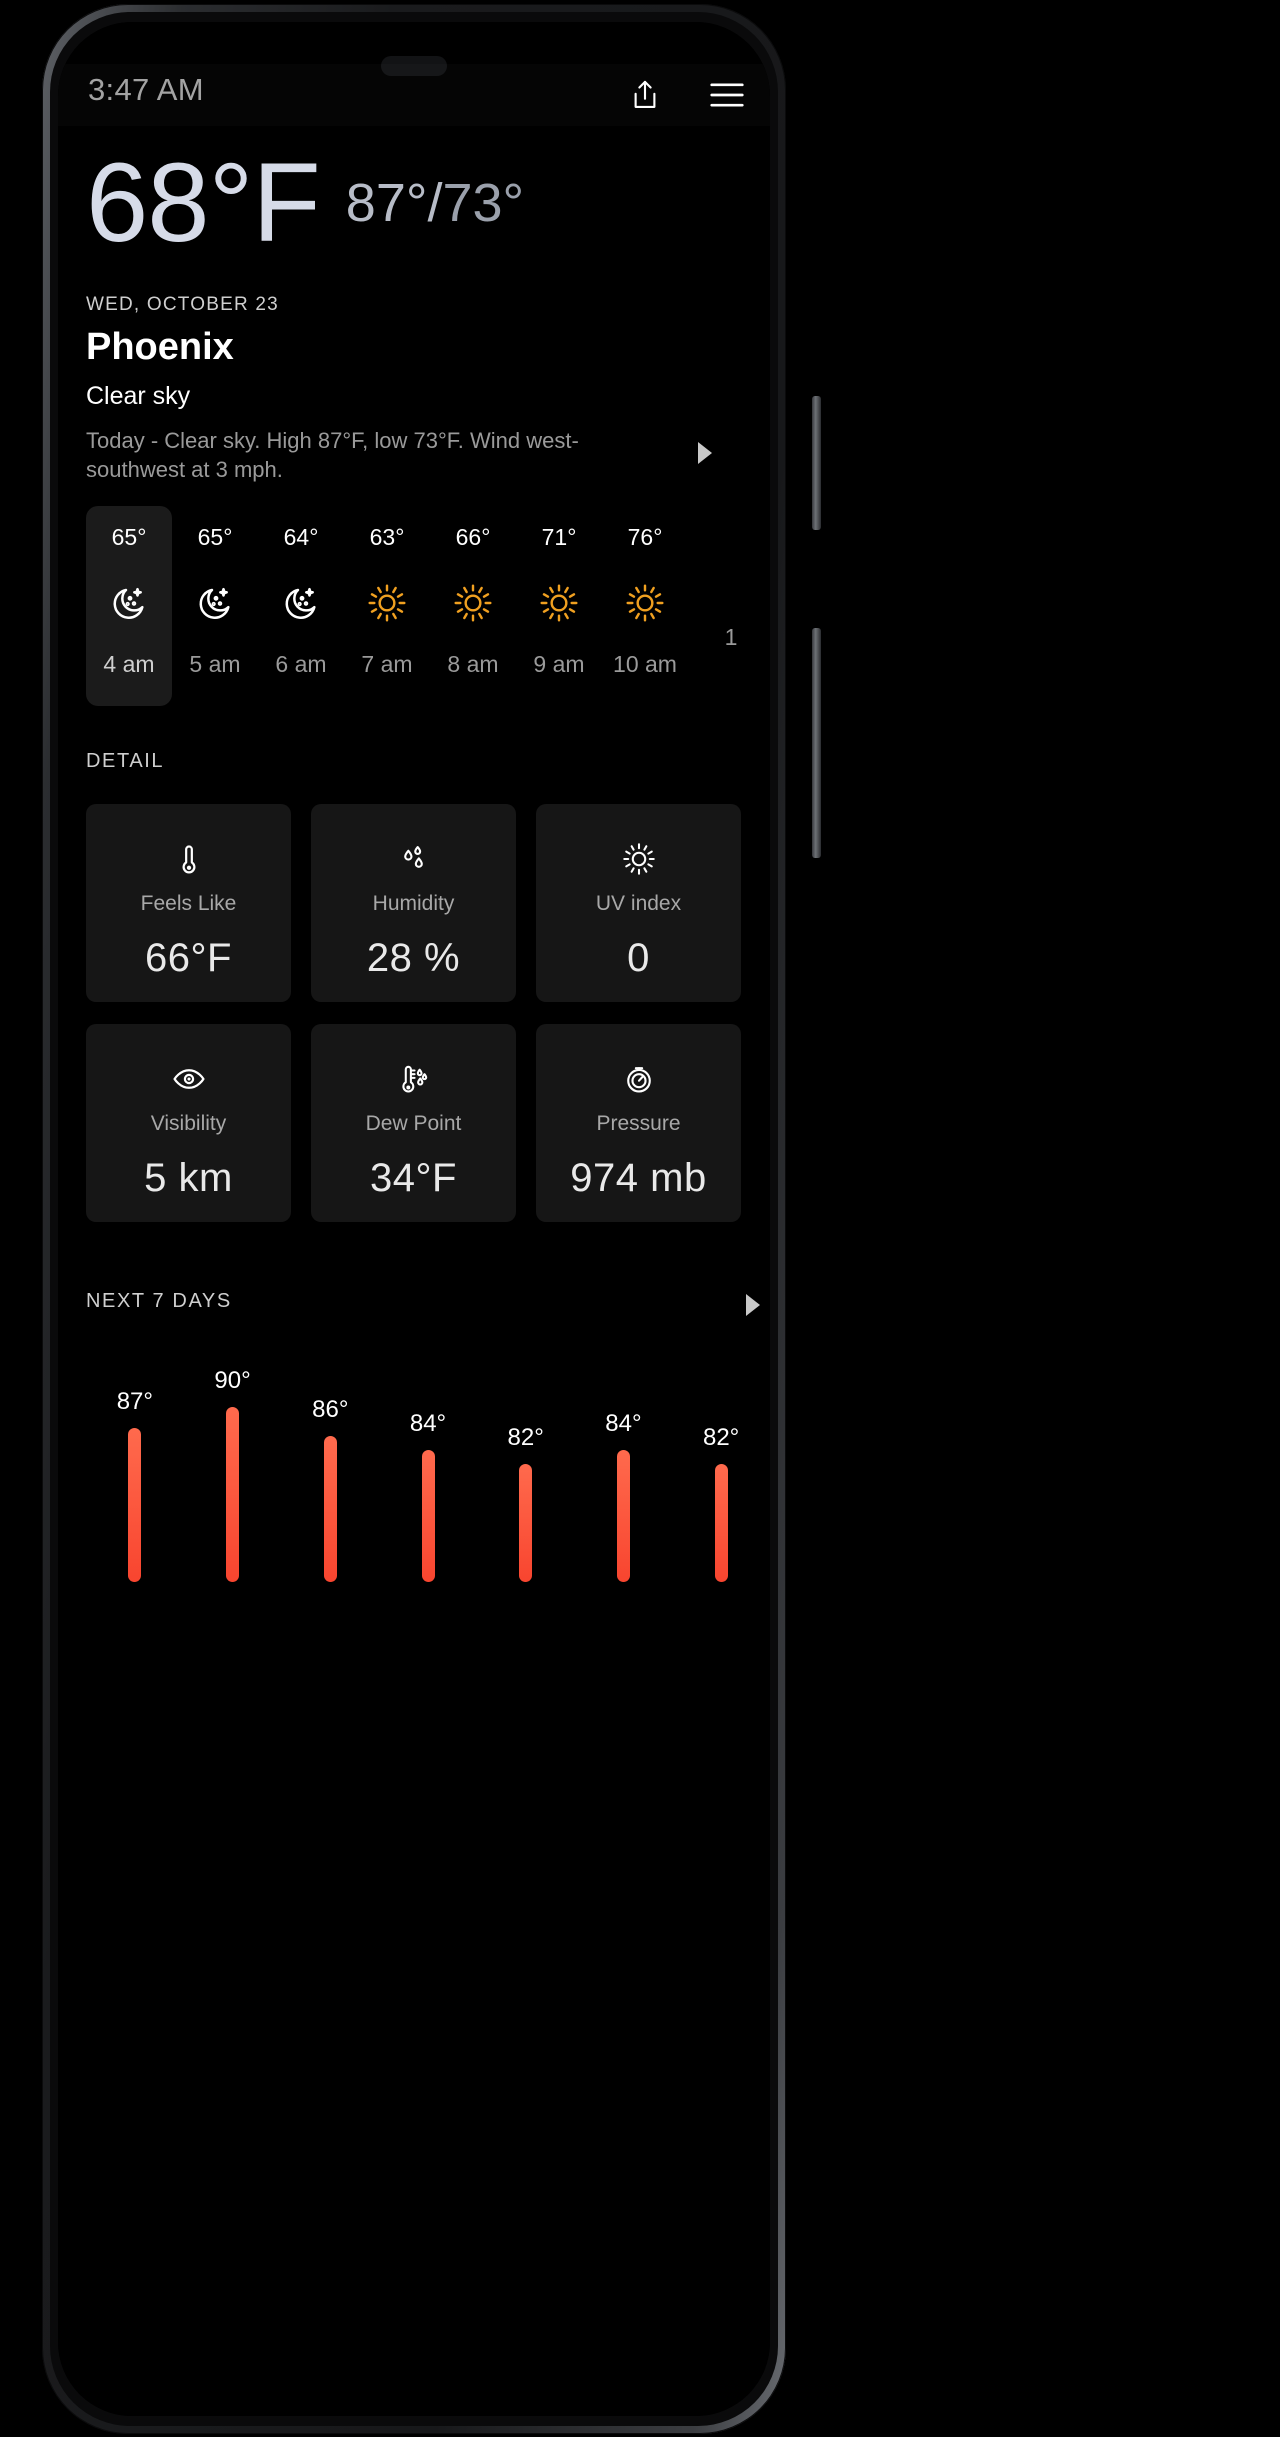 Image resolution: width=1280 pixels, height=2437 pixels. I want to click on detail-card-value: 0, so click(638, 958).